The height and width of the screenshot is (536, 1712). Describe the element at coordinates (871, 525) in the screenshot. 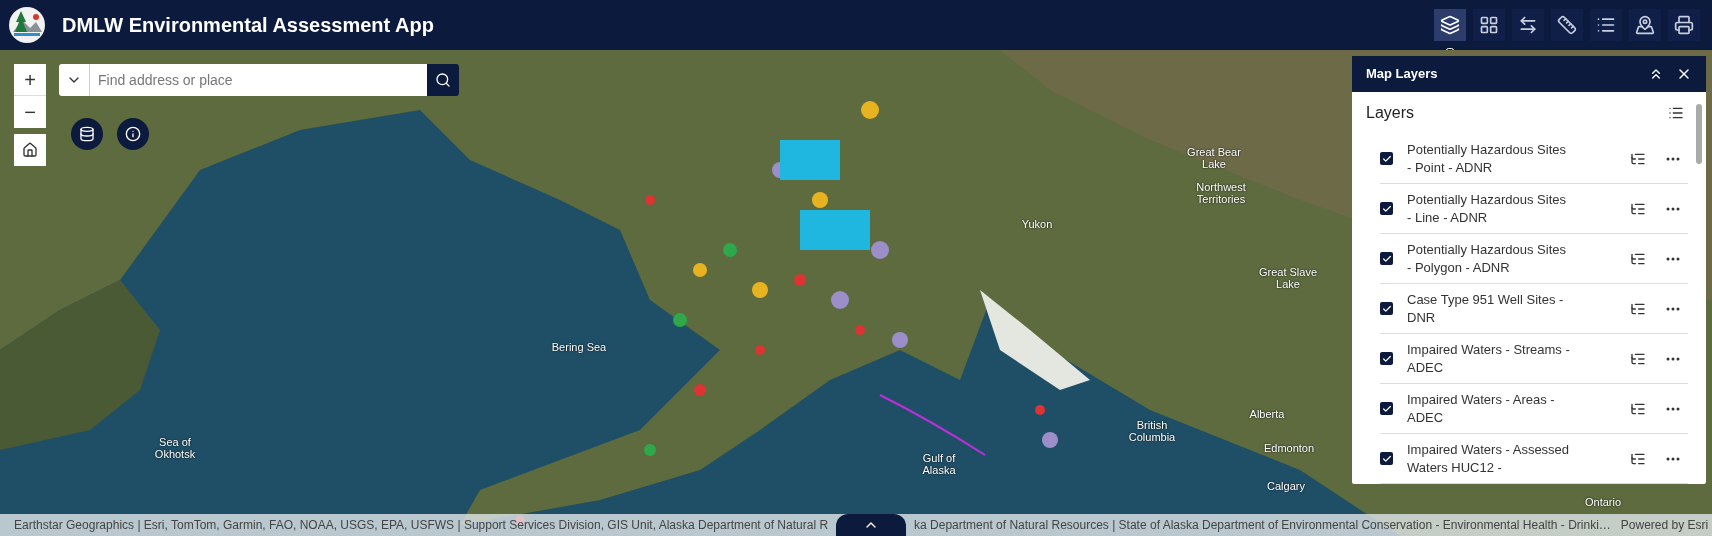

I see `expand-button` at that location.